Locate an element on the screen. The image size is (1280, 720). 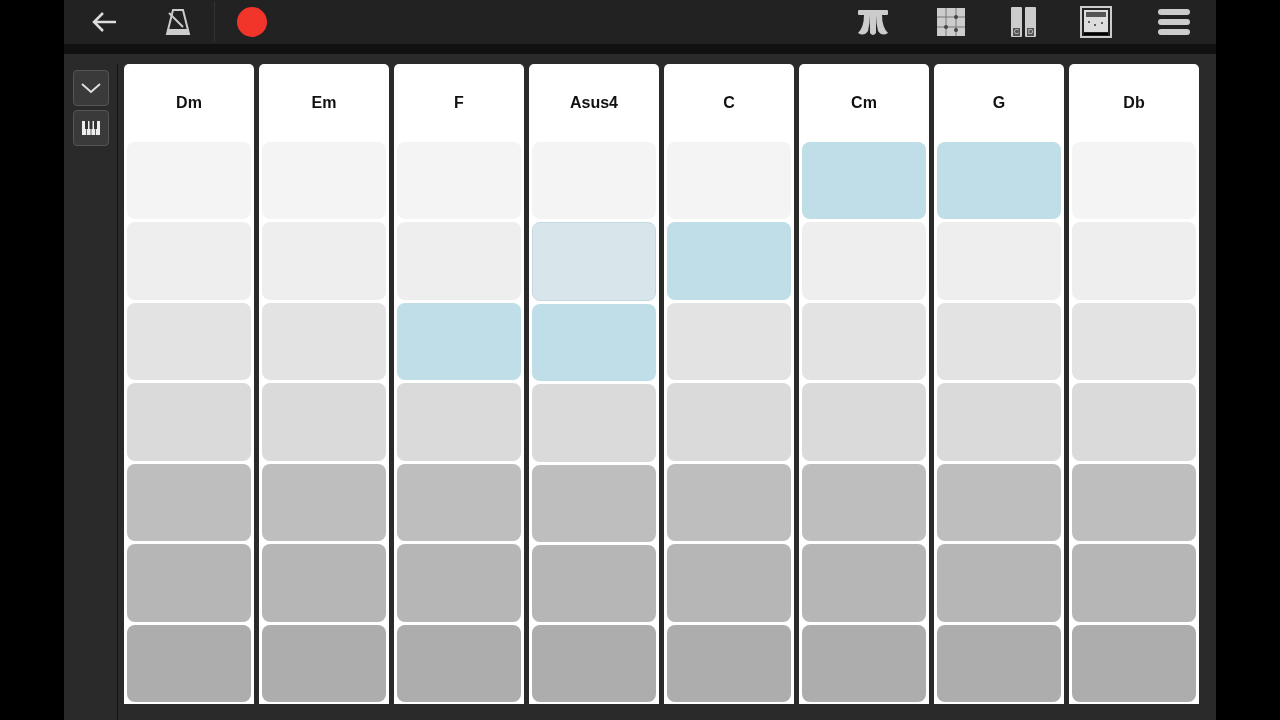
collapse-button is located at coordinates (90, 88).